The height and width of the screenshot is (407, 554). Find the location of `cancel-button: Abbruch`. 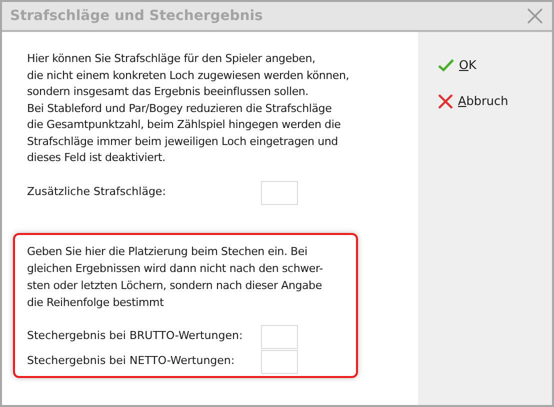

cancel-button: Abbruch is located at coordinates (473, 101).